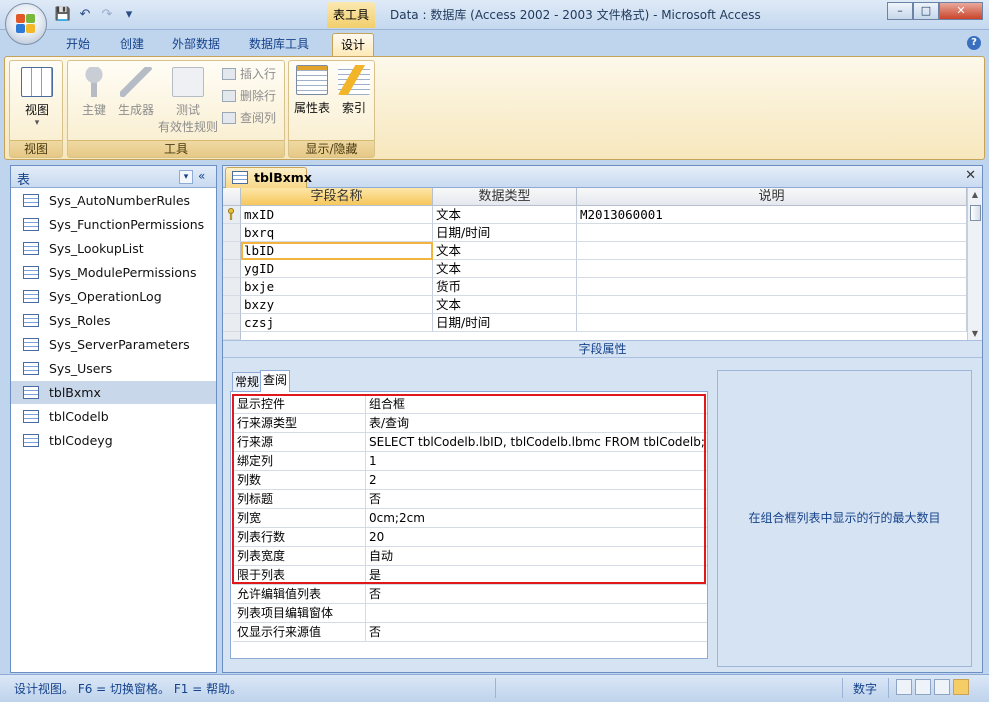 This screenshot has width=989, height=702. What do you see at coordinates (113, 248) in the screenshot?
I see `nav-item-sys-lookuplist: Sys_LookupList` at bounding box center [113, 248].